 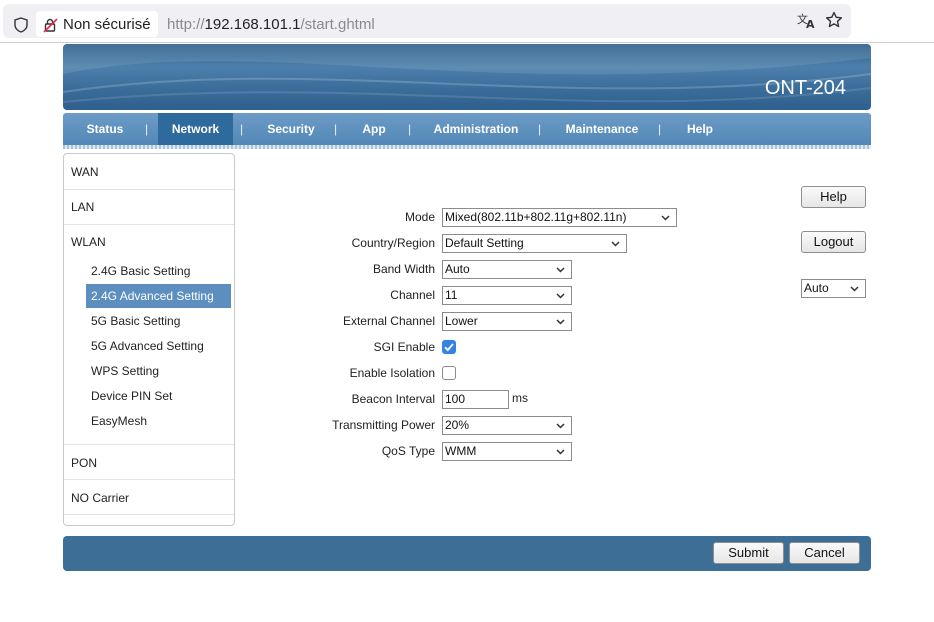 What do you see at coordinates (388, 321) in the screenshot?
I see `external-channel-label: External Channel` at bounding box center [388, 321].